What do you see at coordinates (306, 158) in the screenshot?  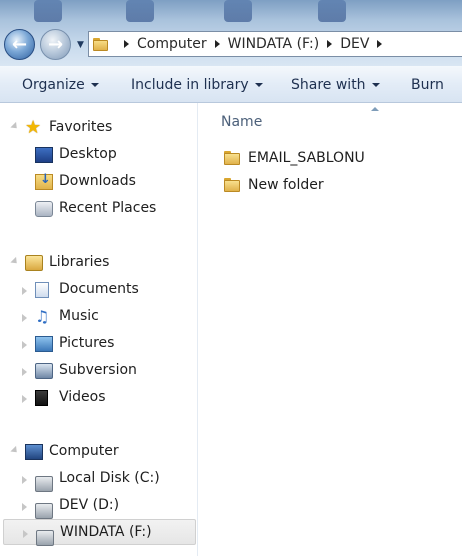 I see `file-item-label: EMAIL_SABLONU` at bounding box center [306, 158].